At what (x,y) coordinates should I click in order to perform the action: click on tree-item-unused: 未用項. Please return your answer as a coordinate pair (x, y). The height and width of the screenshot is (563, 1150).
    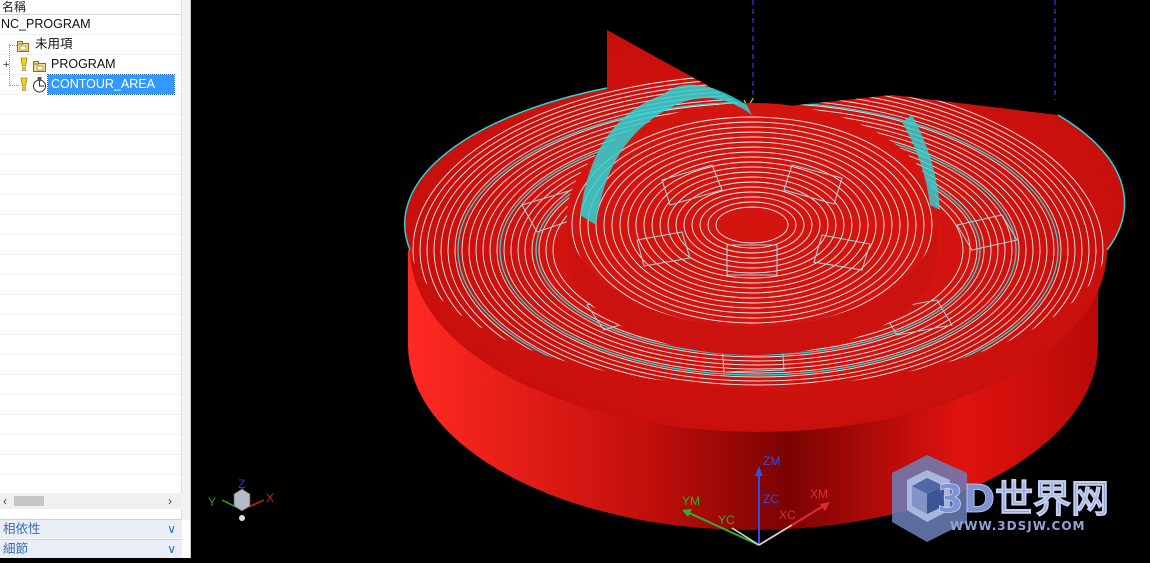
    Looking at the image, I should click on (91, 45).